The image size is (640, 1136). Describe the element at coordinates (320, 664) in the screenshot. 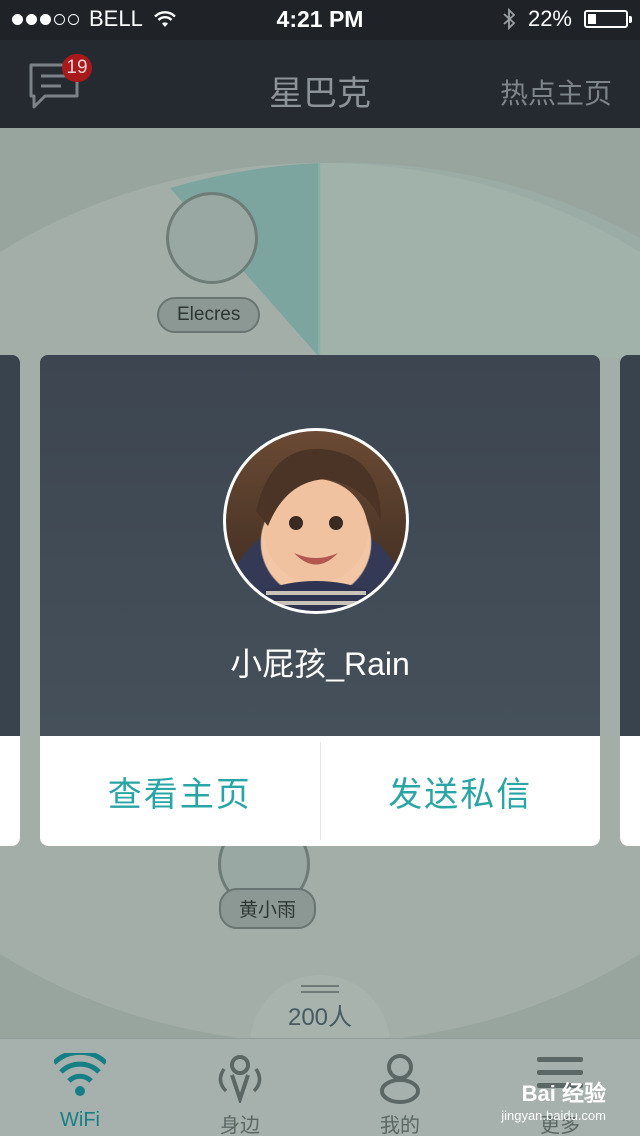

I see `user-name: 小屁孩_Rain` at that location.